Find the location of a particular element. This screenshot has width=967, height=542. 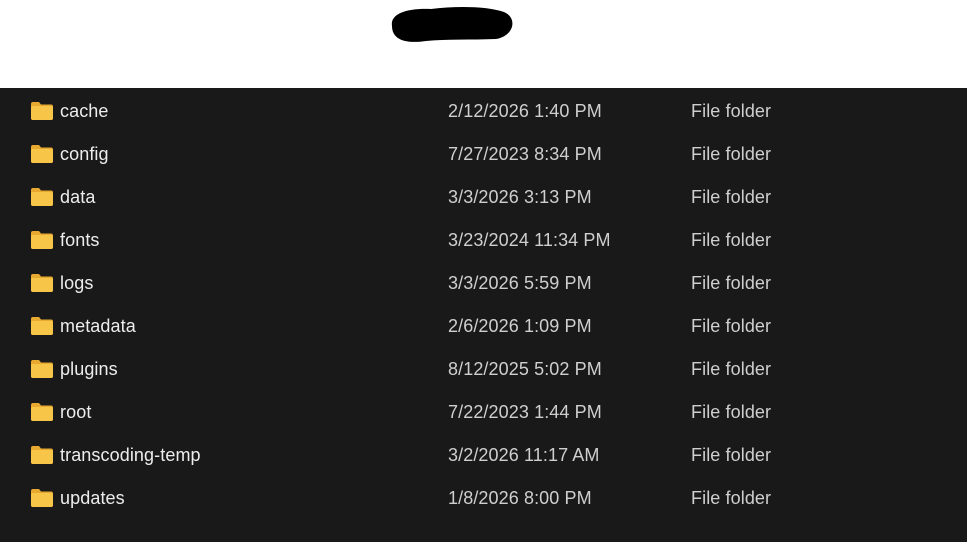

file-name: root is located at coordinates (76, 412).